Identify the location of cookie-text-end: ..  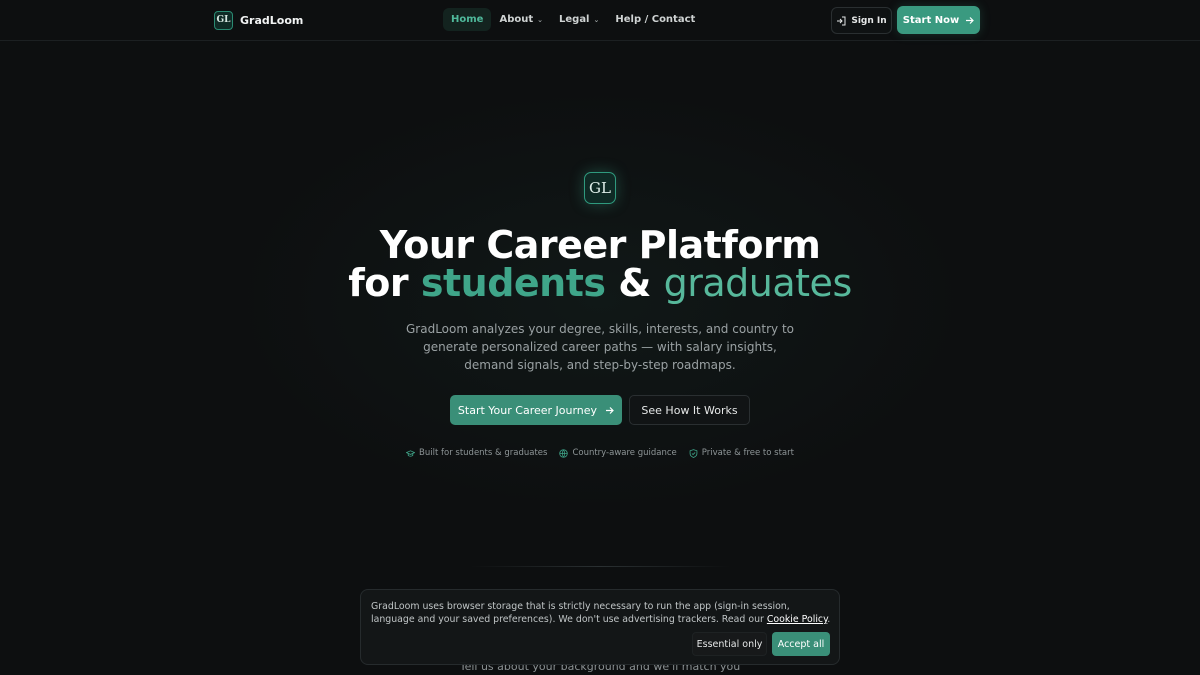
(829, 619).